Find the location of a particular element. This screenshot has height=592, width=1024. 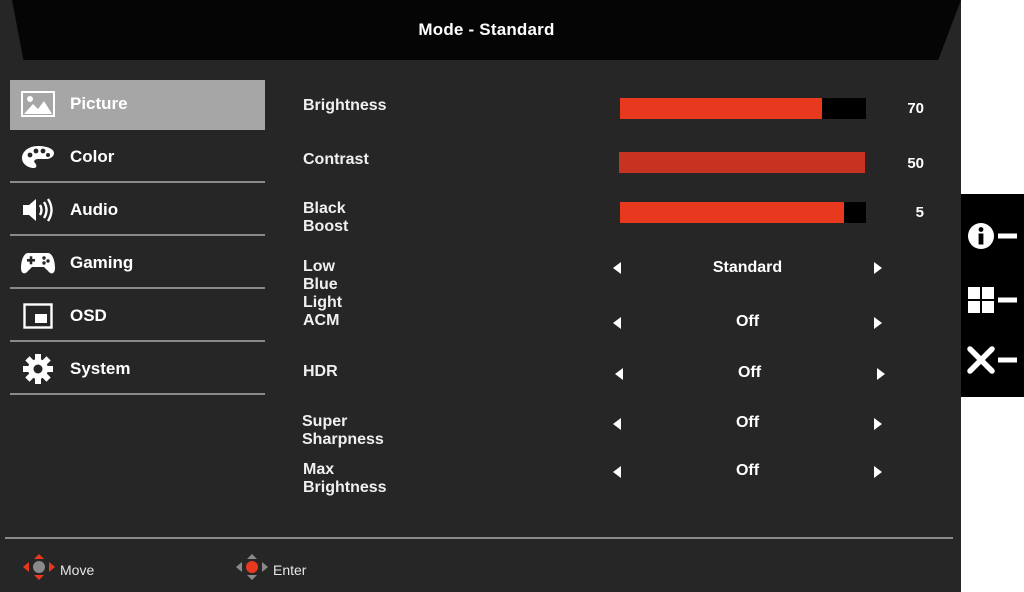

hdr-right-arrow-icon is located at coordinates (881, 374).